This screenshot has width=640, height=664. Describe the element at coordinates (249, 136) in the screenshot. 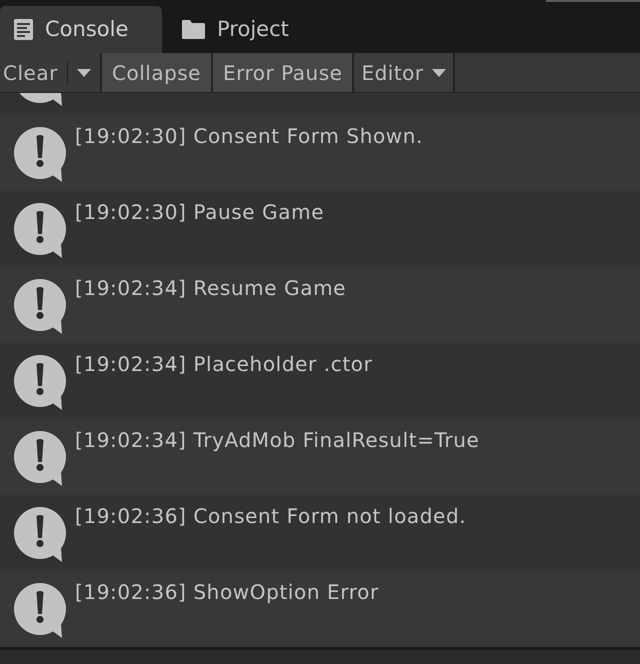

I see `log-message: [19:02:30] Consent Form Shown.` at that location.